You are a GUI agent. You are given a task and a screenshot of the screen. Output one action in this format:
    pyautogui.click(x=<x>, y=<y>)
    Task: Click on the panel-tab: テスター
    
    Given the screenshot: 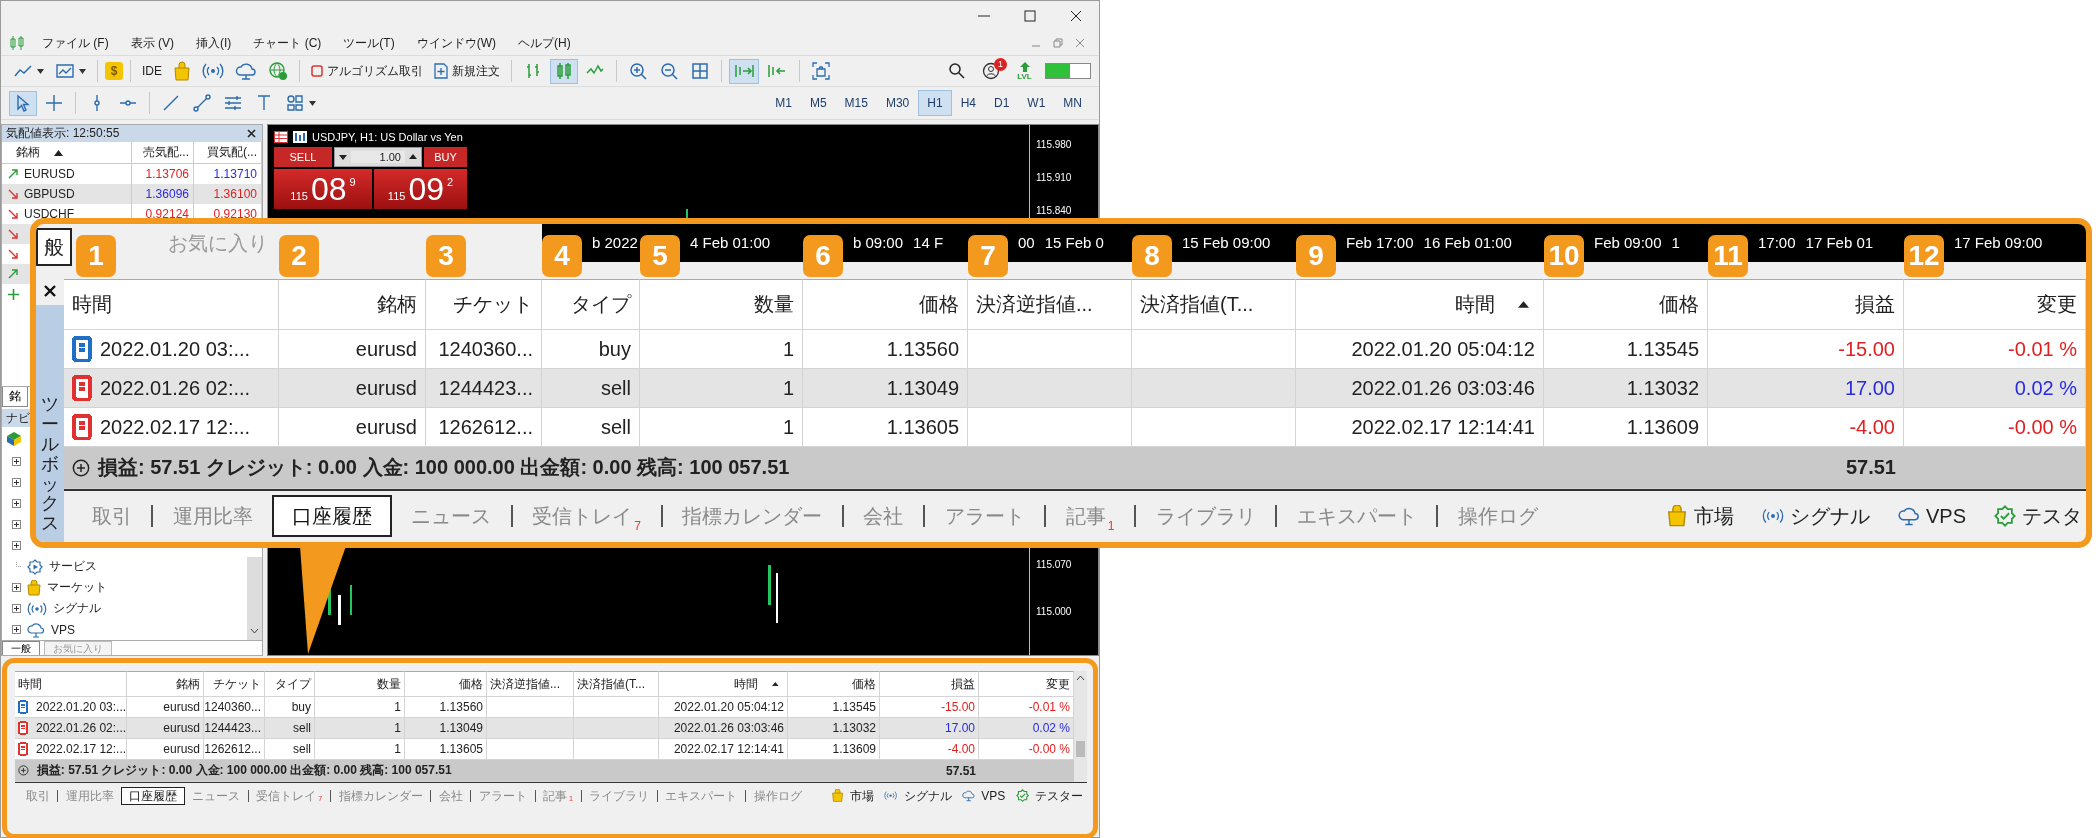 What is the action you would take?
    pyautogui.click(x=1049, y=796)
    